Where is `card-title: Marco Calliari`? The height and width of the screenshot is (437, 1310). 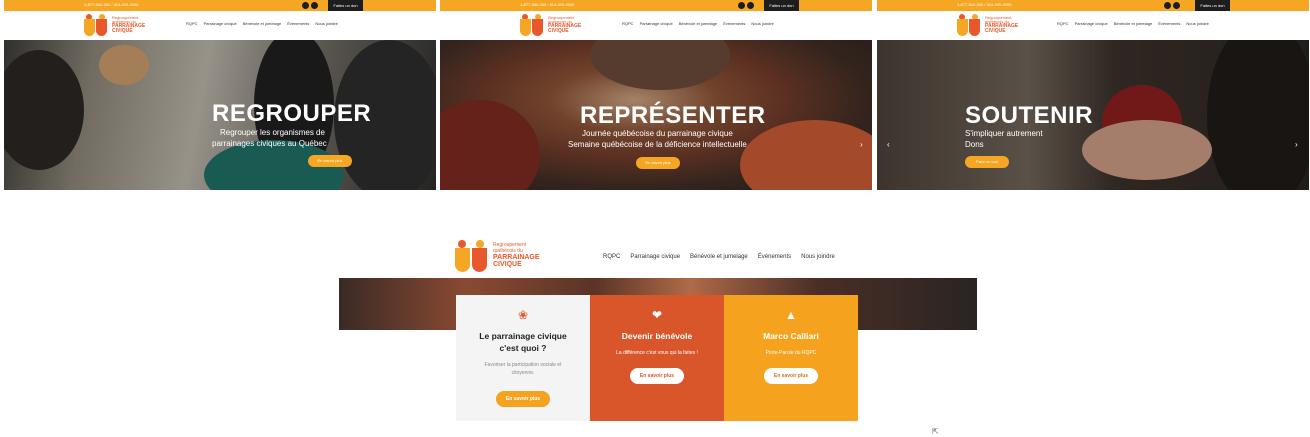
card-title: Marco Calliari is located at coordinates (791, 336).